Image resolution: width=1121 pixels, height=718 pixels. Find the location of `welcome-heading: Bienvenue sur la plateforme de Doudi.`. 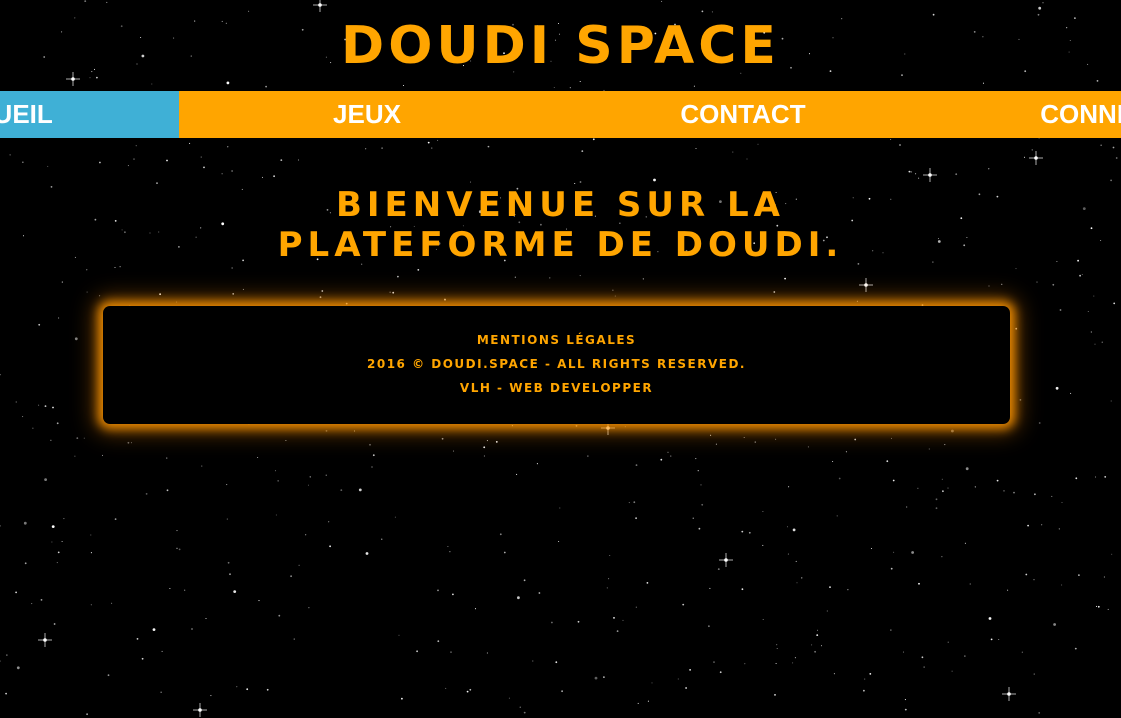

welcome-heading: Bienvenue sur la plateforme de Doudi. is located at coordinates (560, 225).